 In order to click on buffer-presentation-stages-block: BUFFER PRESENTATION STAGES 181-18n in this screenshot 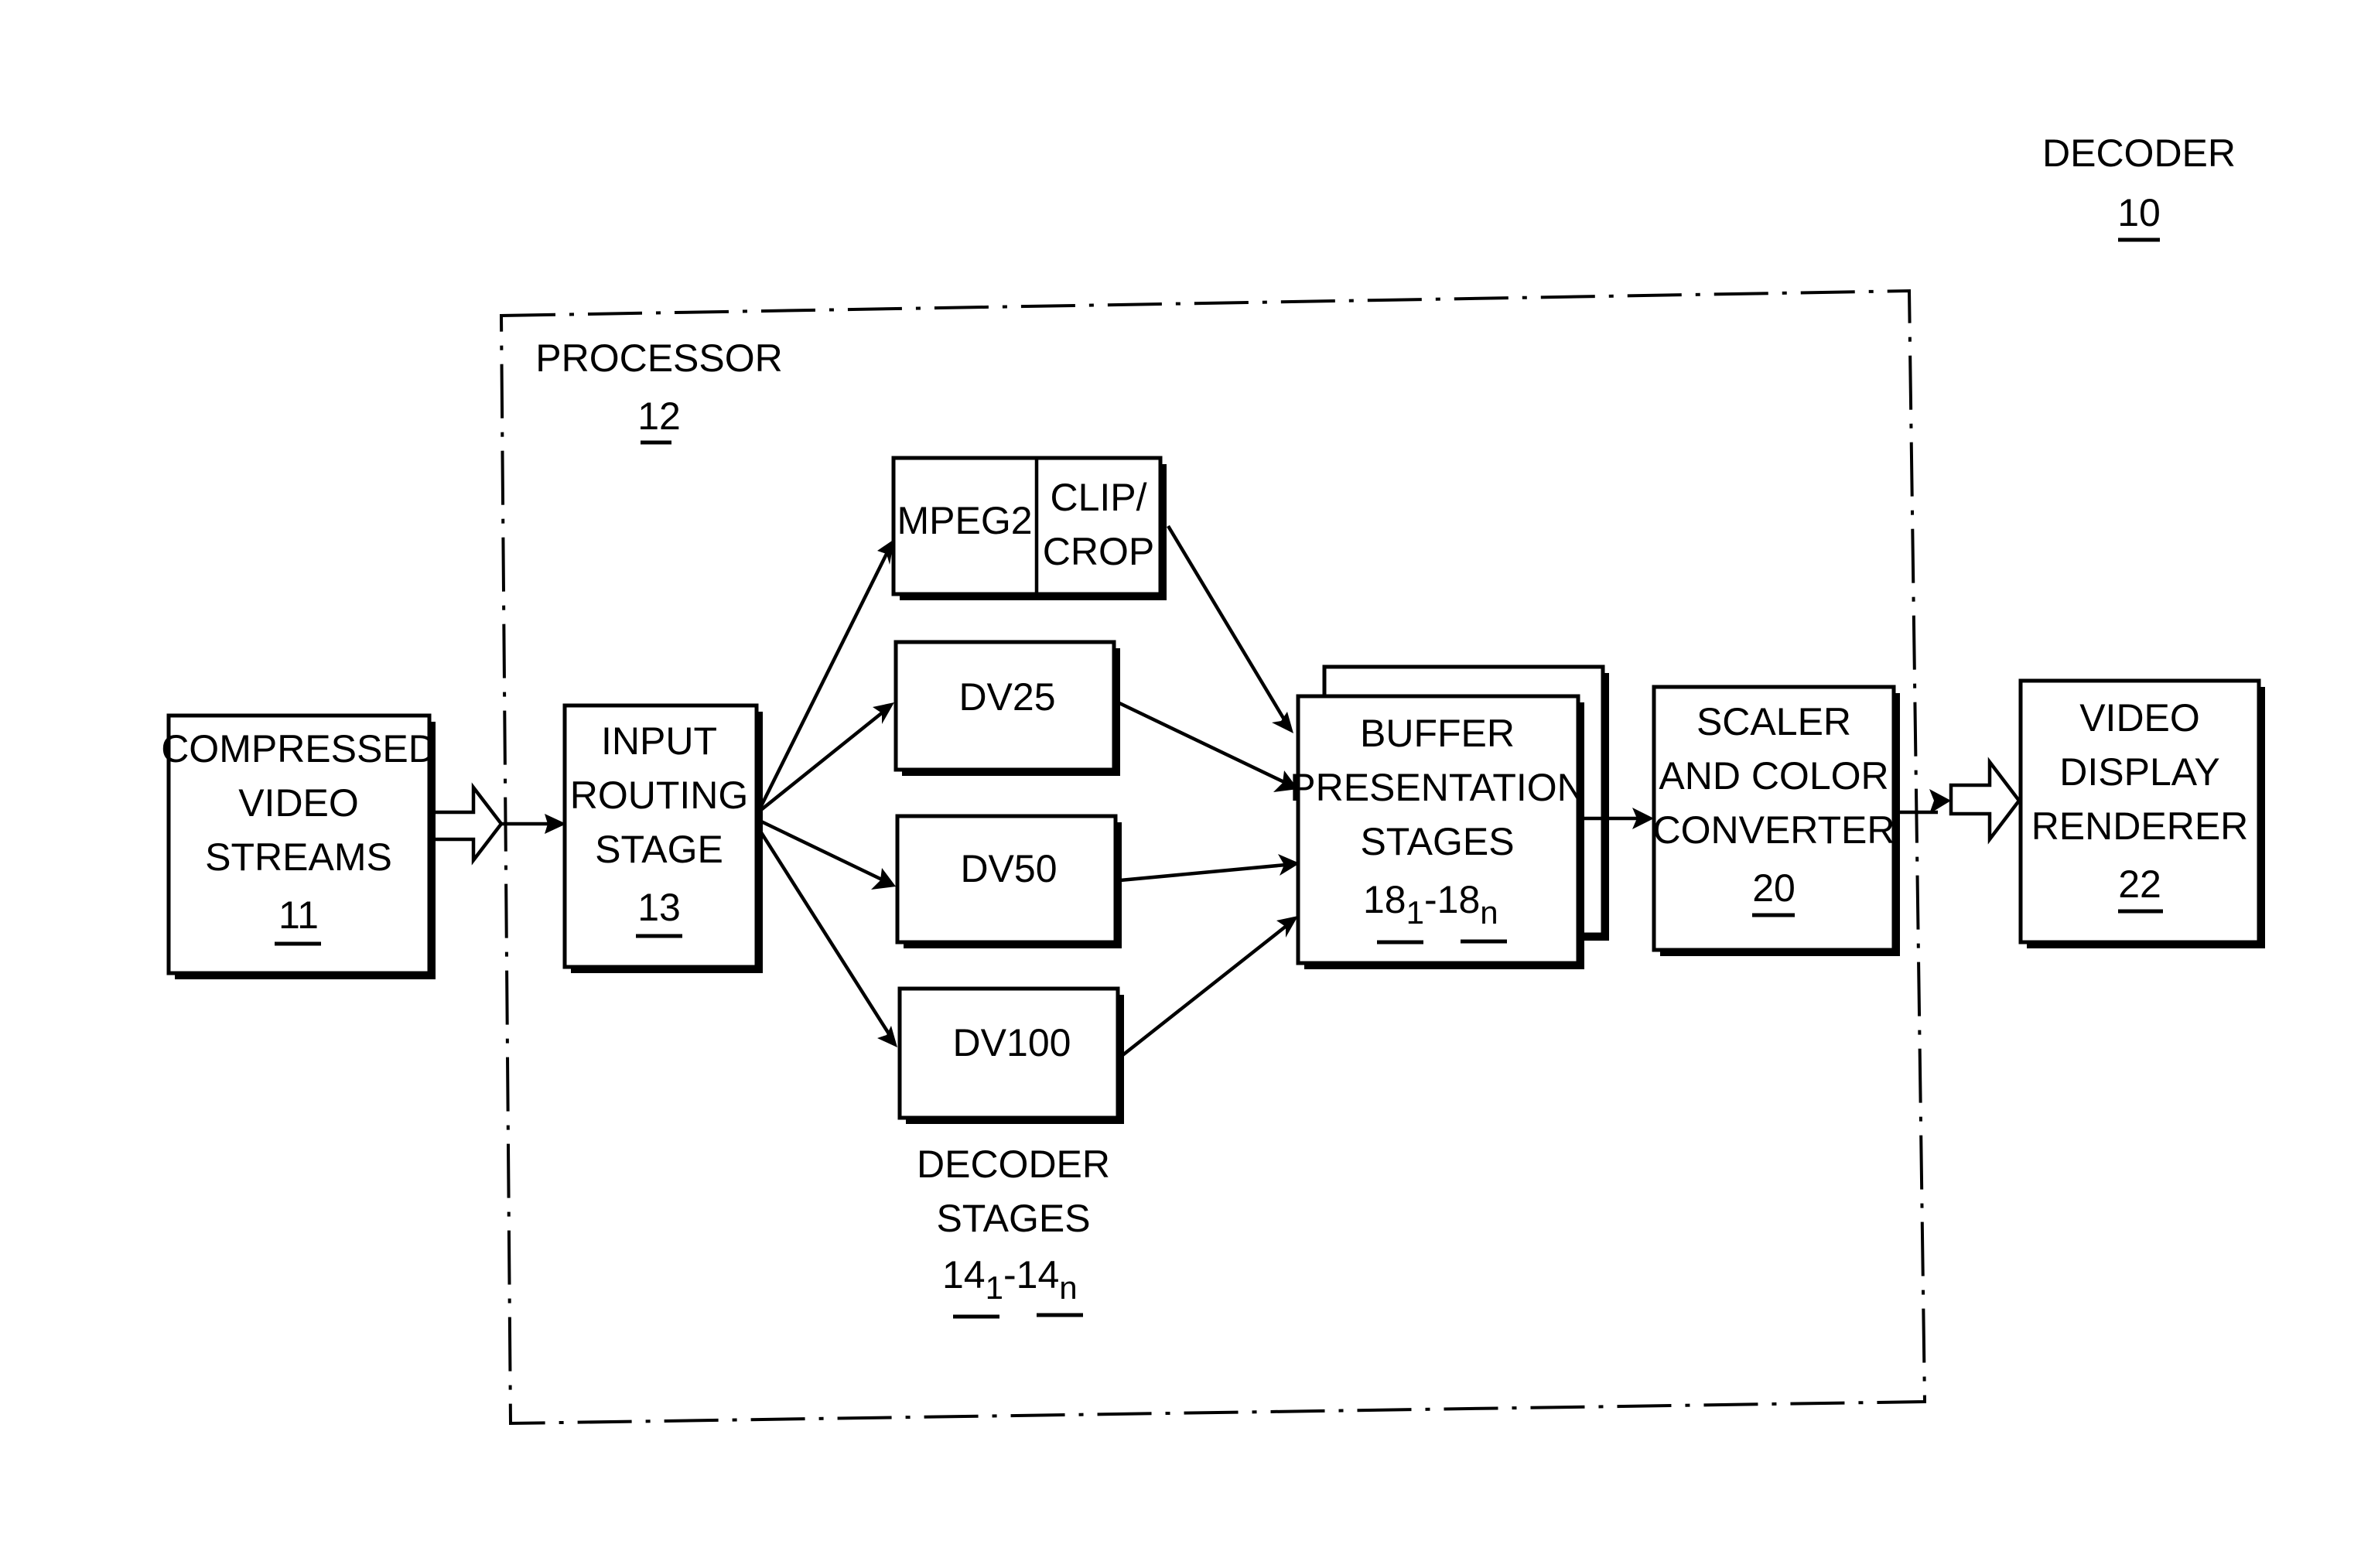, I will do `click(1449, 816)`.